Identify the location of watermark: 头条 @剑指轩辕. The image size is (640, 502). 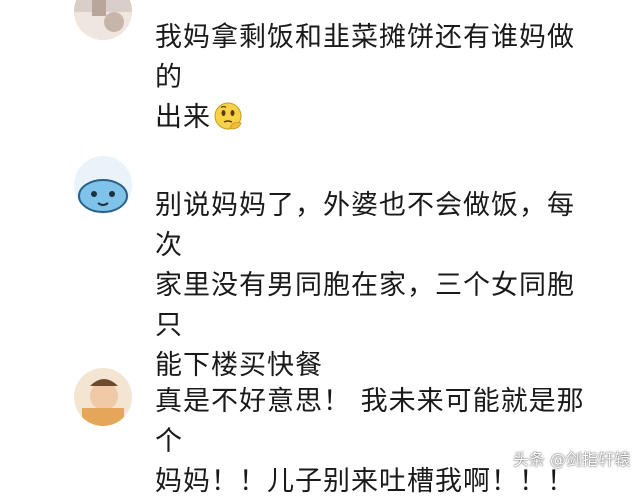
(571, 458).